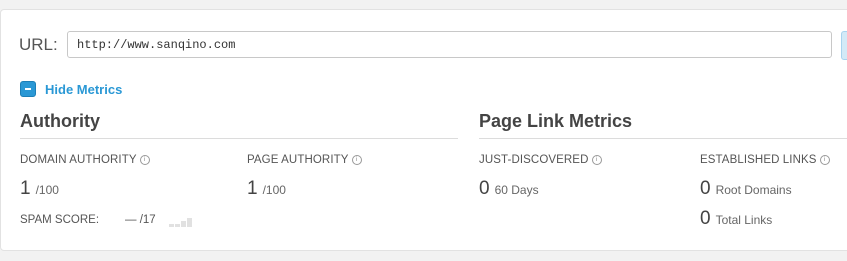 The height and width of the screenshot is (261, 847). Describe the element at coordinates (140, 220) in the screenshot. I see `spam-score-value: — /17` at that location.